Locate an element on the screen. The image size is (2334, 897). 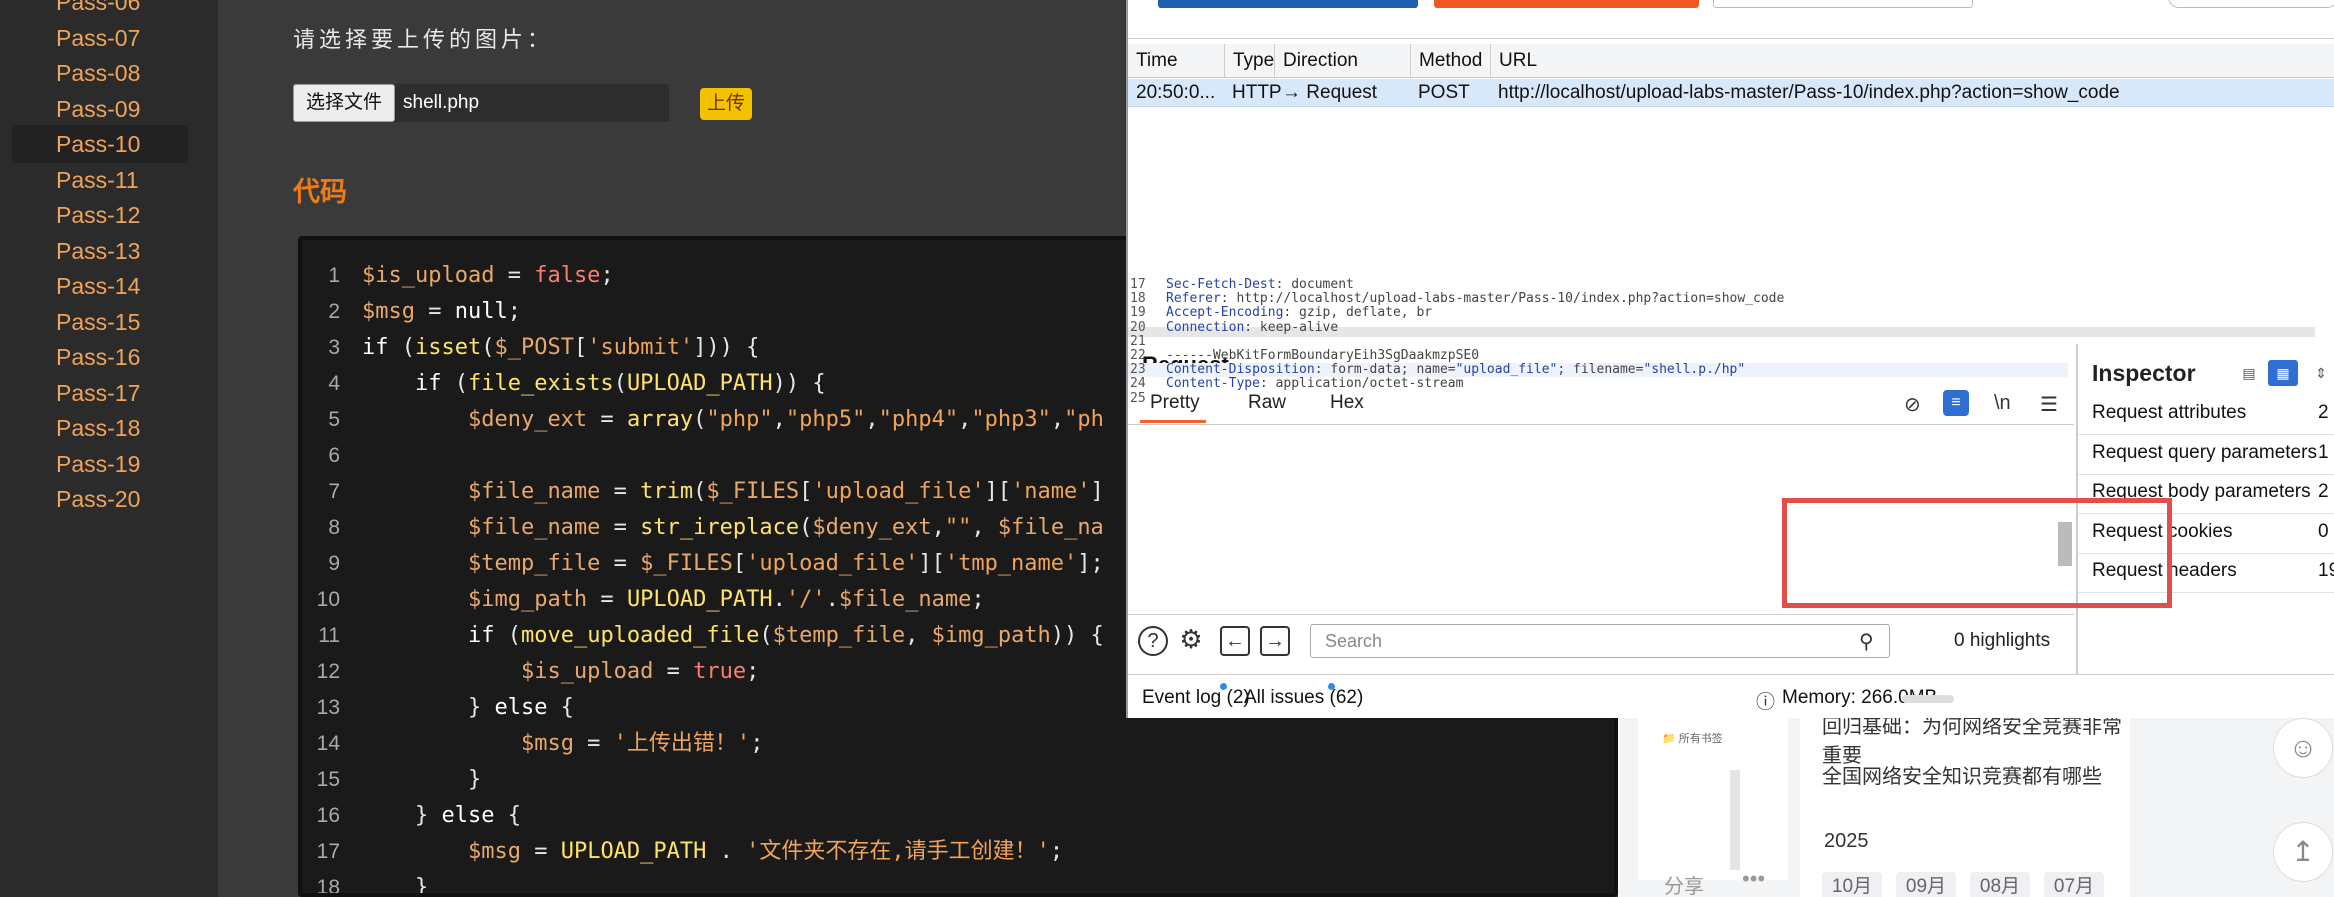
layout-split-icon: ▦ is located at coordinates (2283, 373).